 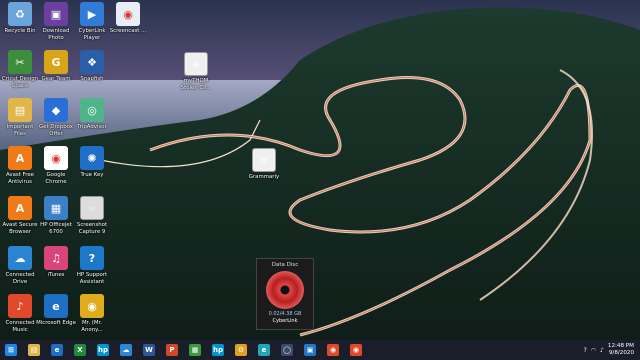 I want to click on taskbar-calculator-button: ▦, so click(x=195, y=350).